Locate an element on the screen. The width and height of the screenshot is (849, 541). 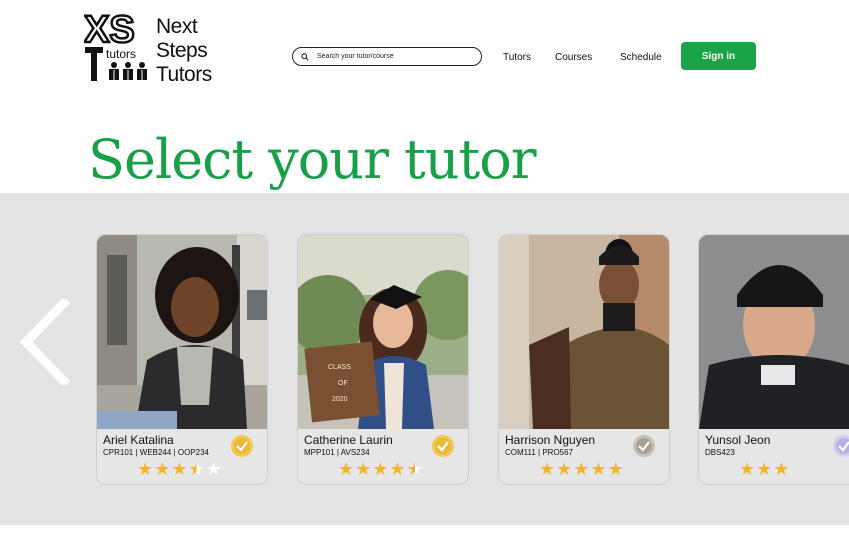
star-empty-icon: ★ is located at coordinates (213, 469).